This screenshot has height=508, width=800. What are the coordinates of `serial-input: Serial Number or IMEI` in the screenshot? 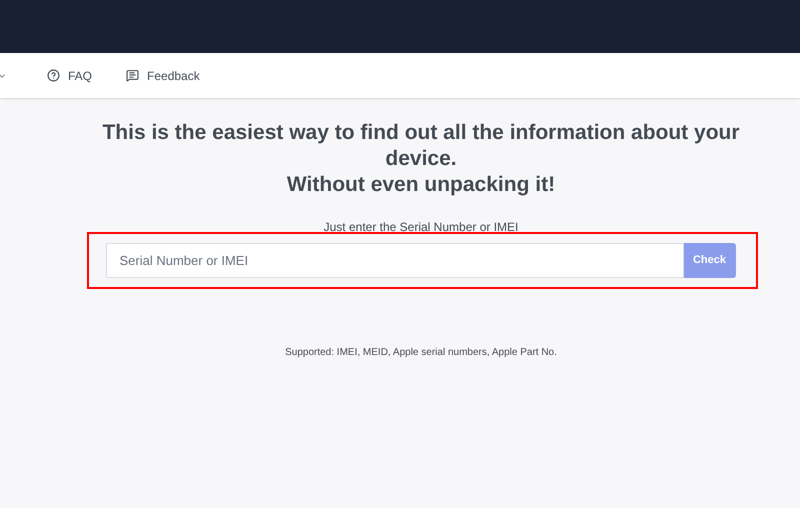 It's located at (395, 260).